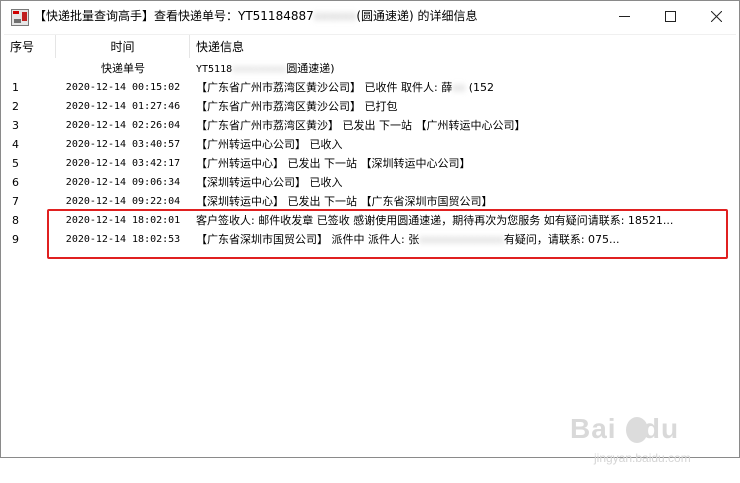 The image size is (740, 483). Describe the element at coordinates (123, 68) in the screenshot. I see `tracking-number-label: 快递单号` at that location.